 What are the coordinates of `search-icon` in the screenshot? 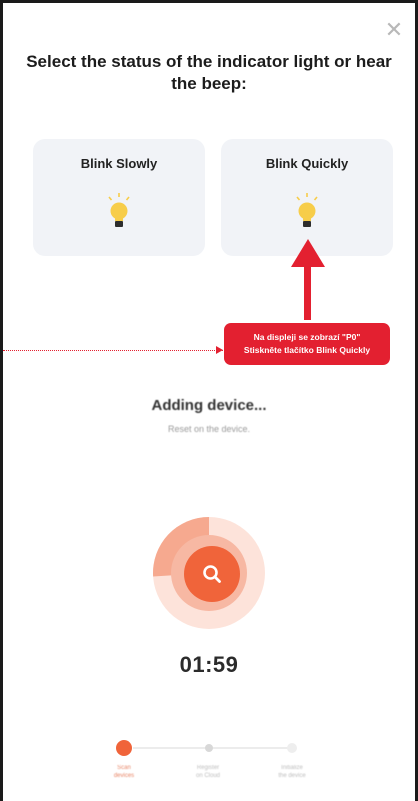 It's located at (212, 574).